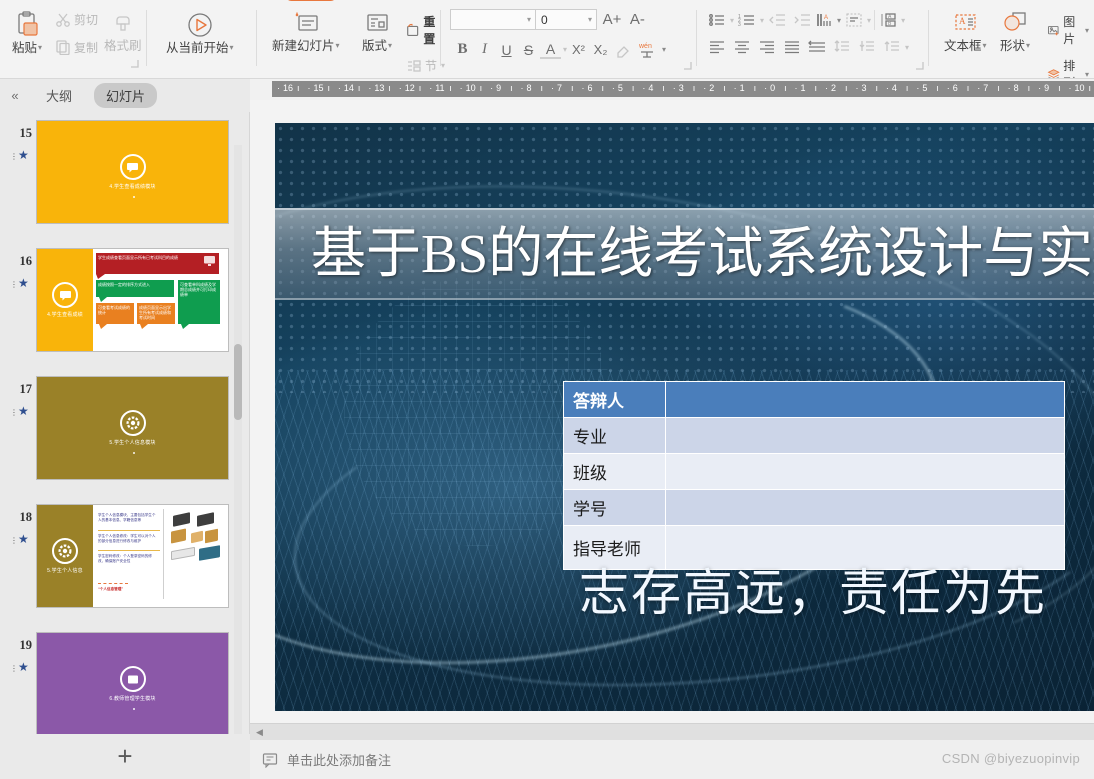 This screenshot has height=779, width=1094. What do you see at coordinates (816, 47) in the screenshot?
I see `distribute-button` at bounding box center [816, 47].